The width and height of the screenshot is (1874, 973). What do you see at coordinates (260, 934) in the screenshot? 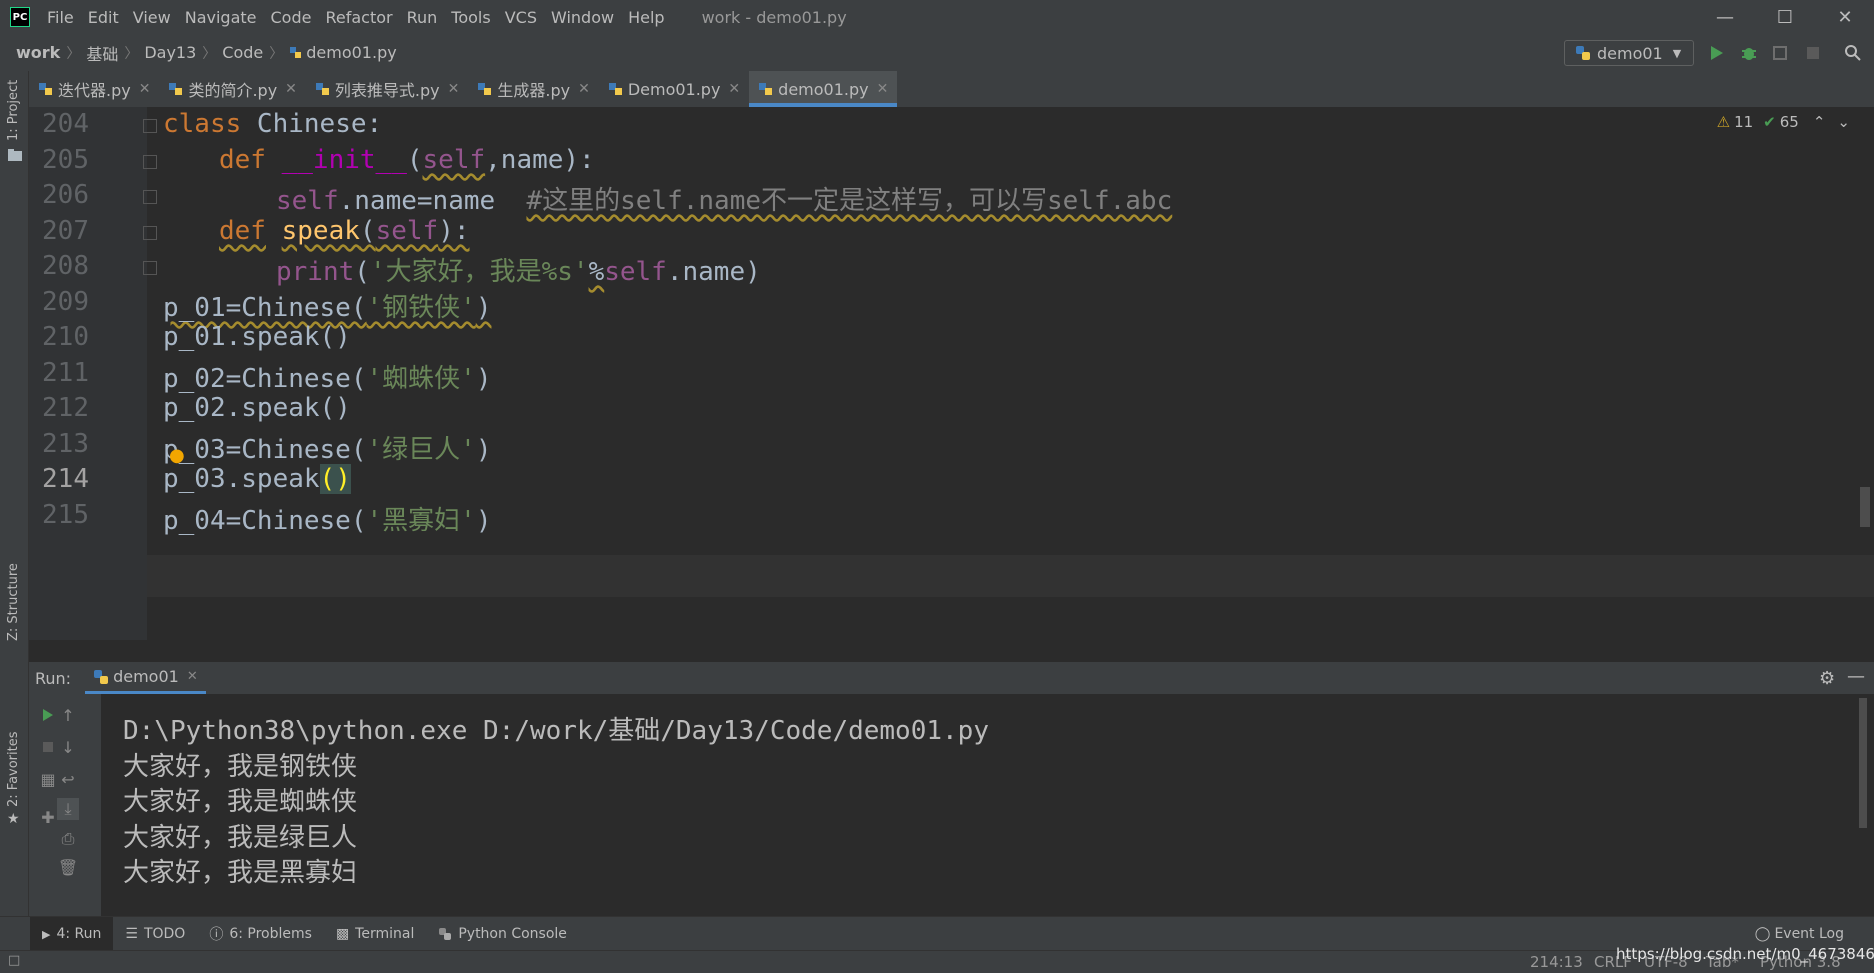
I see `problems-tool-button: ⓘ 6: Problems` at bounding box center [260, 934].